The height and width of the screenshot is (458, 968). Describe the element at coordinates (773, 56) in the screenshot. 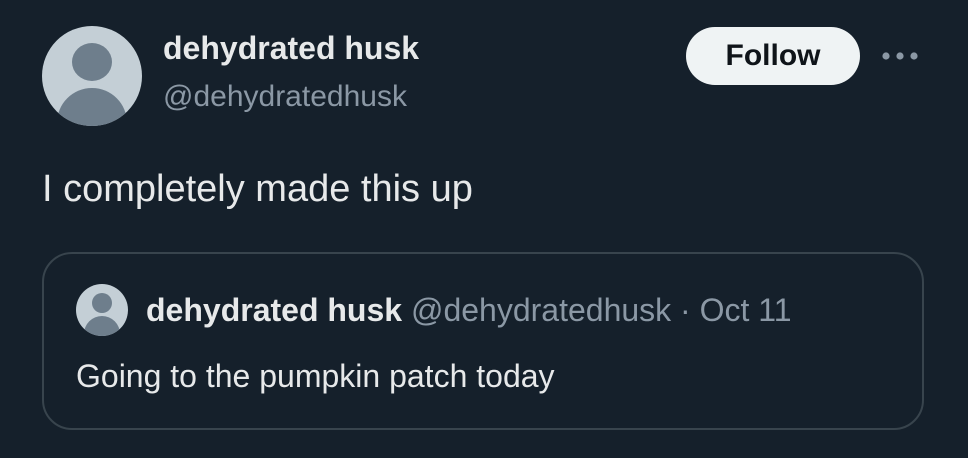

I see `follow-button: Follow` at that location.